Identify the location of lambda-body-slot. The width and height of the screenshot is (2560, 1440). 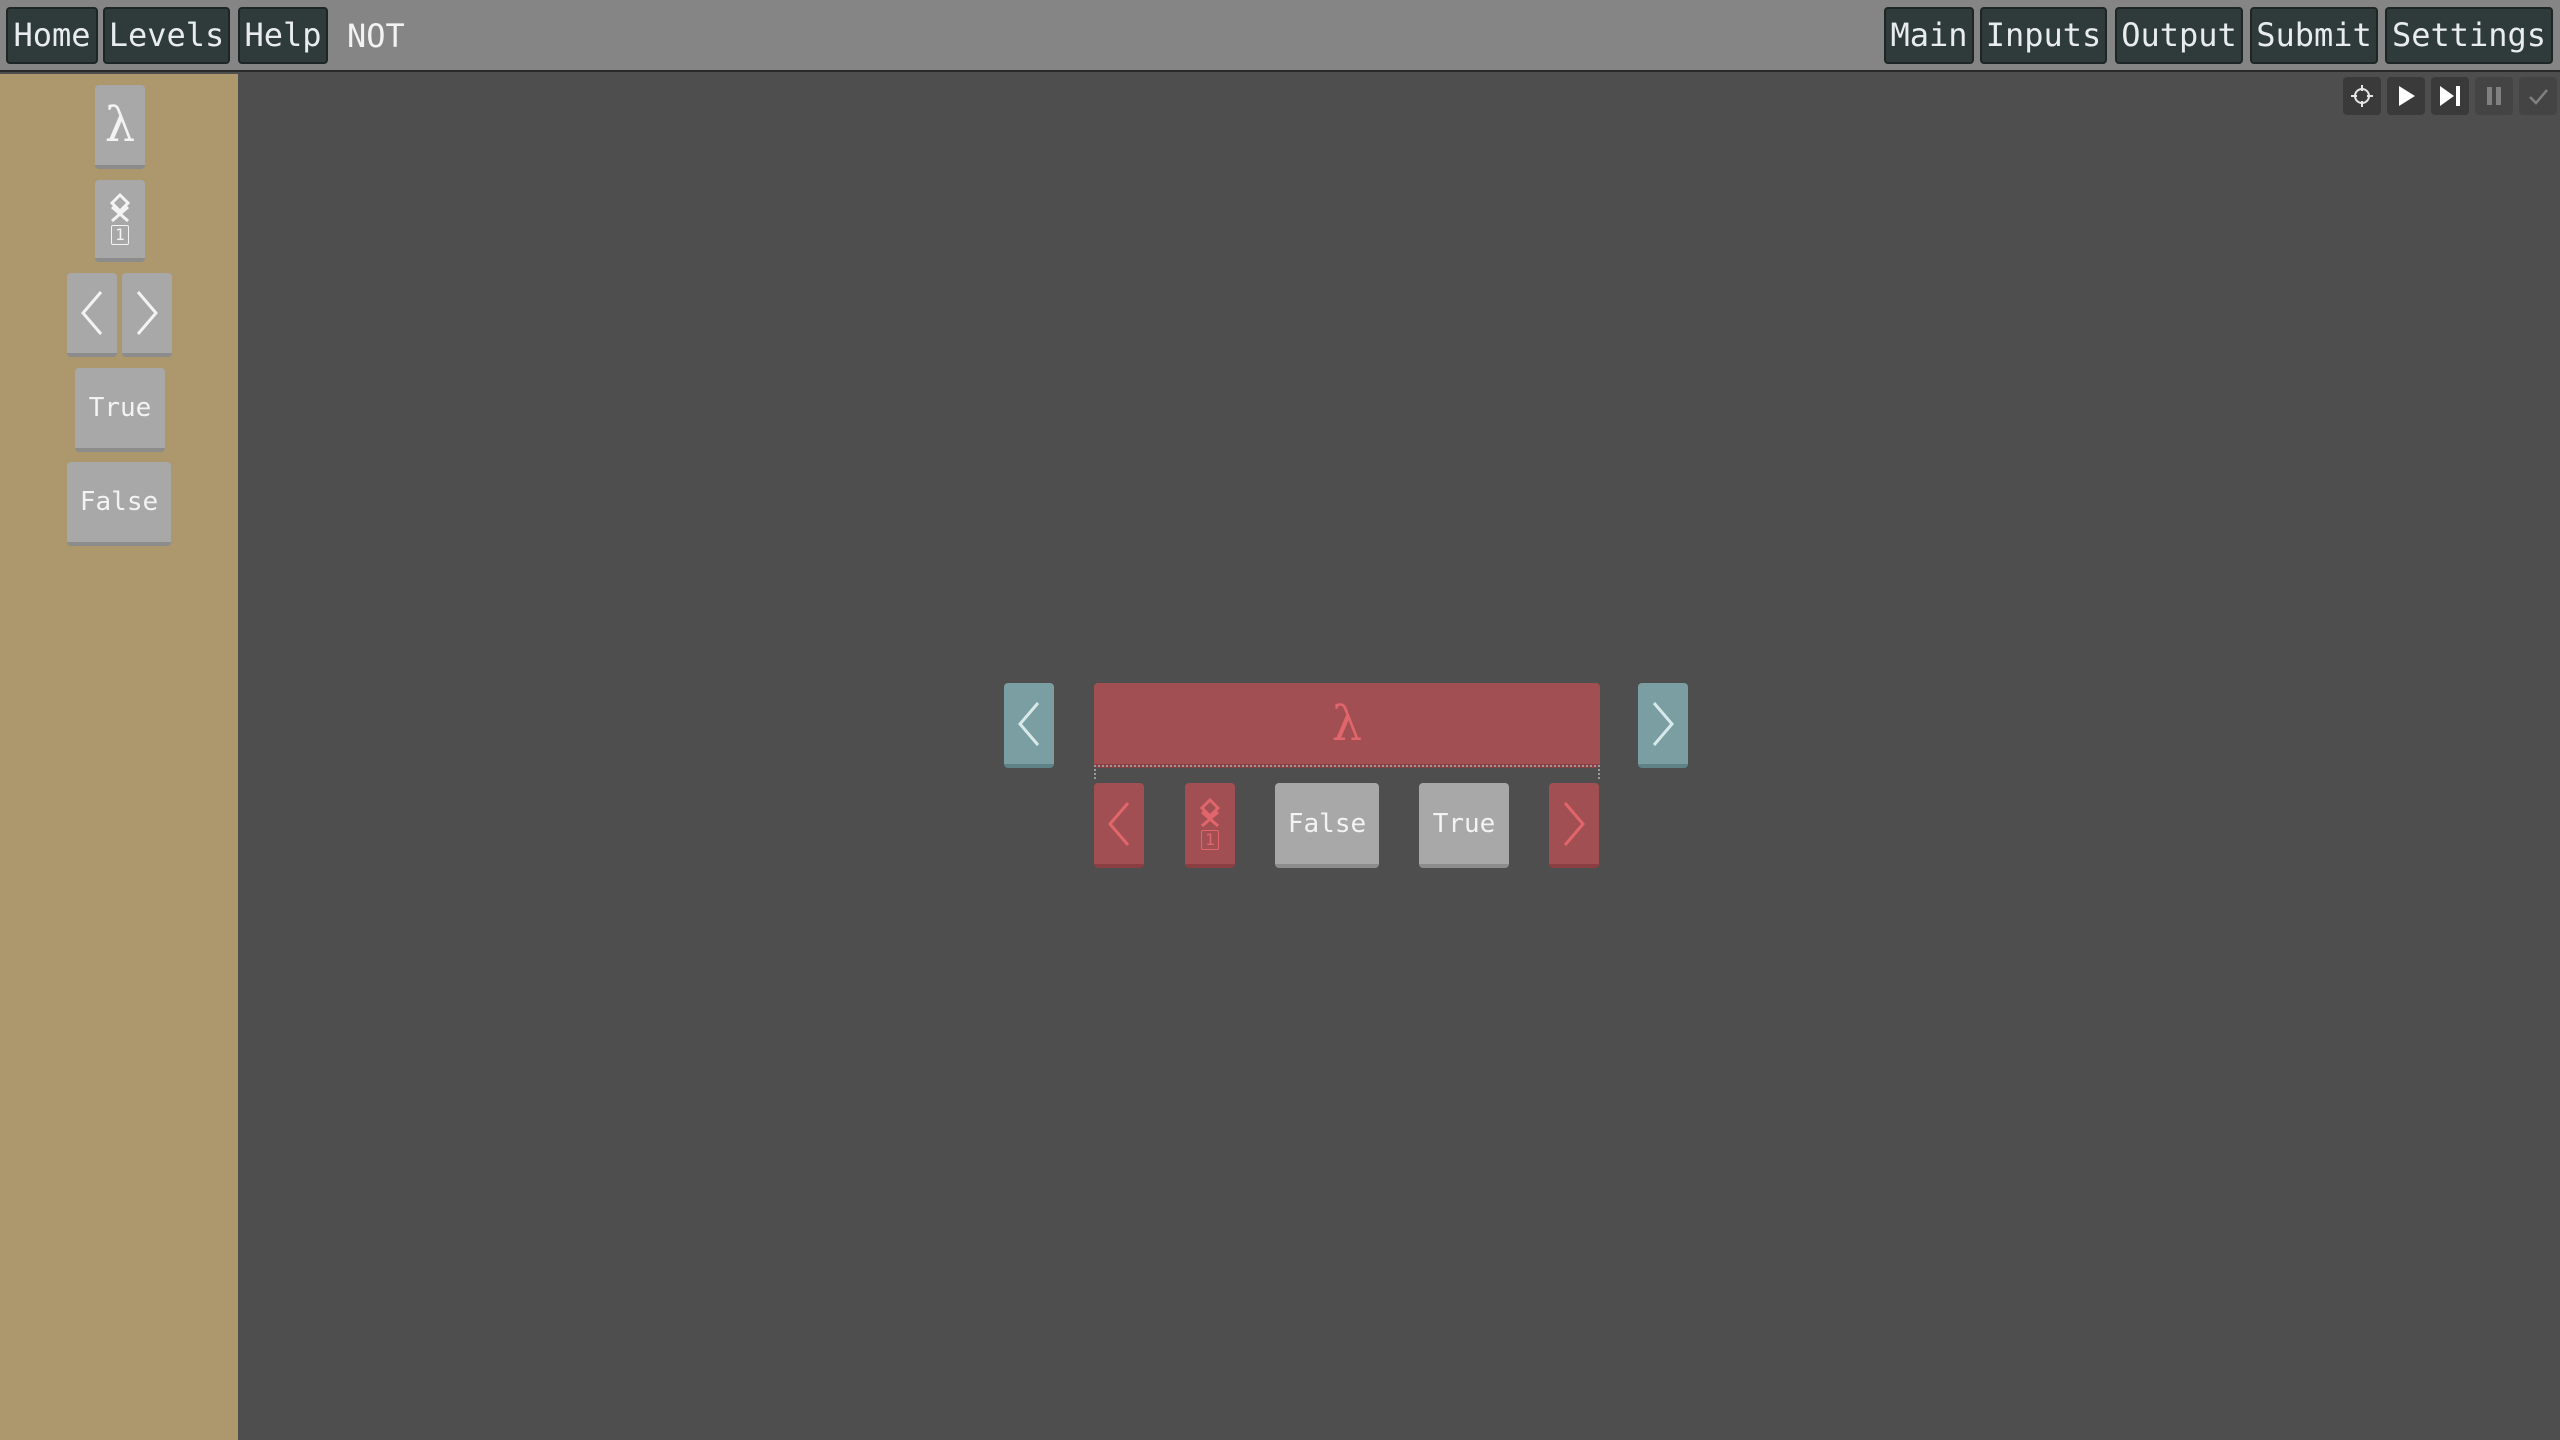
(1347, 772).